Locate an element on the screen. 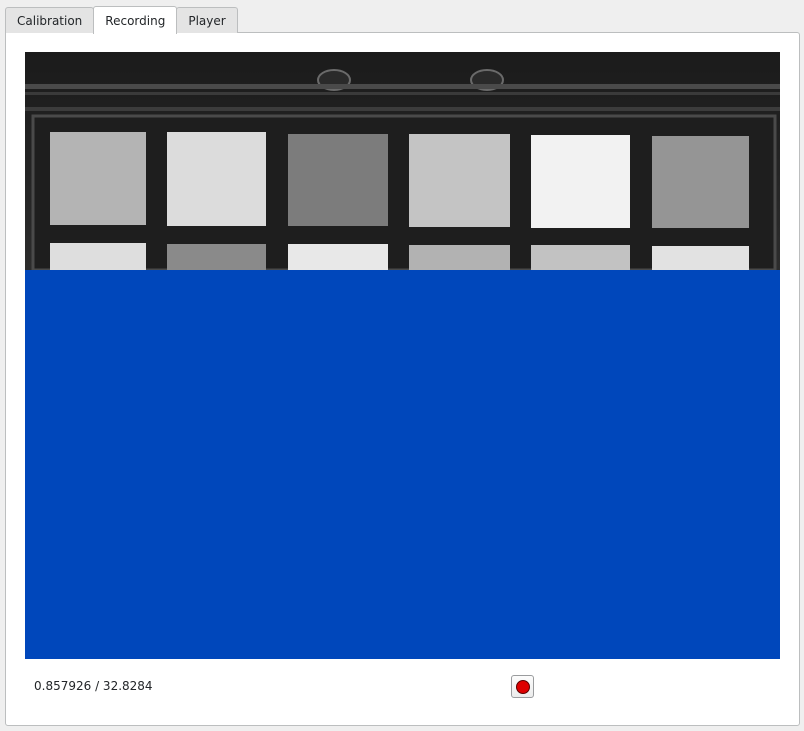  tab-label: Recording is located at coordinates (135, 20).